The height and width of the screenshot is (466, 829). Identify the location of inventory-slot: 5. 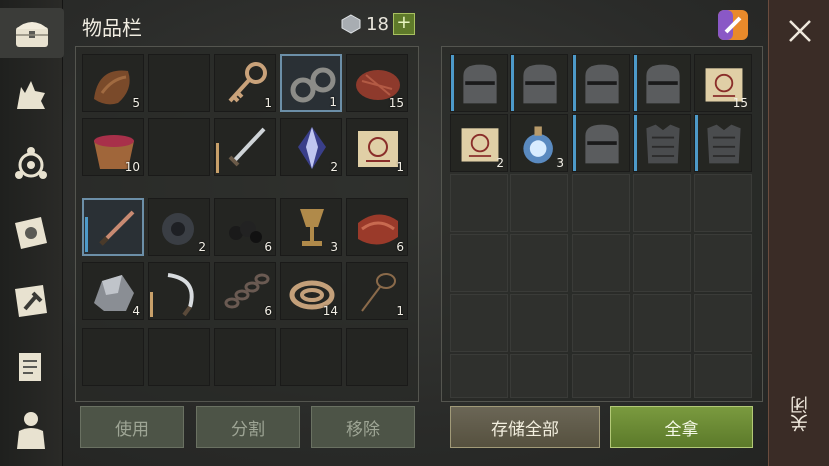
(113, 83).